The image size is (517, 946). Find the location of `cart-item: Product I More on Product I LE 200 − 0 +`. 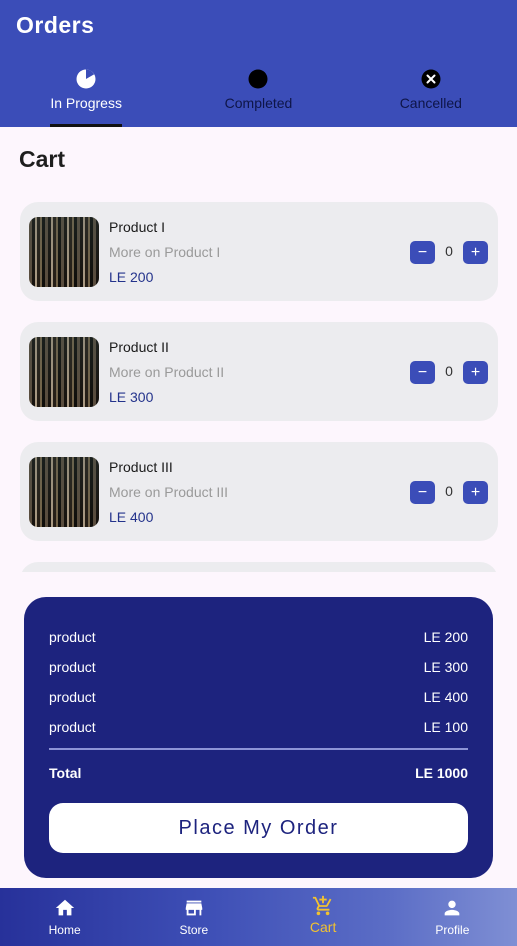

cart-item: Product I More on Product I LE 200 − 0 + is located at coordinates (259, 251).